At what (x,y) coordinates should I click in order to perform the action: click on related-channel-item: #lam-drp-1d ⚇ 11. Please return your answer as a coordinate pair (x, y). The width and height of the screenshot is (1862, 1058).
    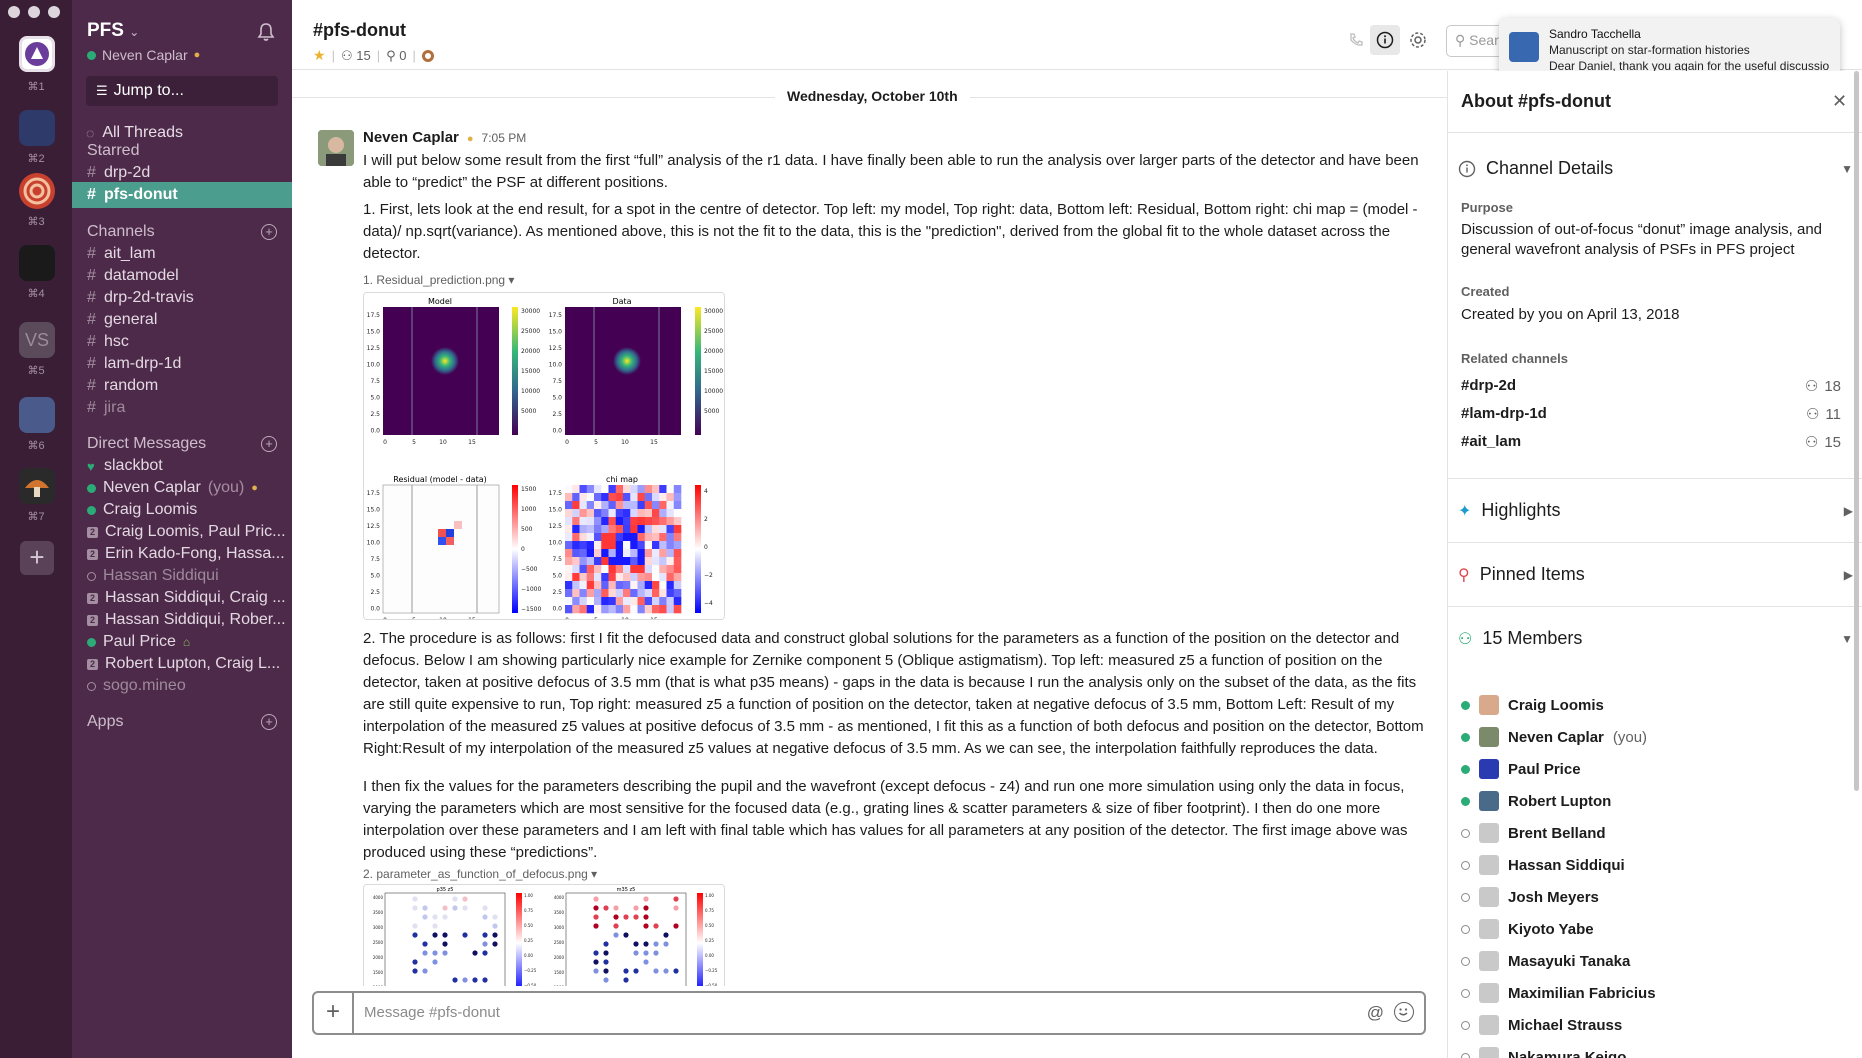
    Looking at the image, I should click on (1651, 414).